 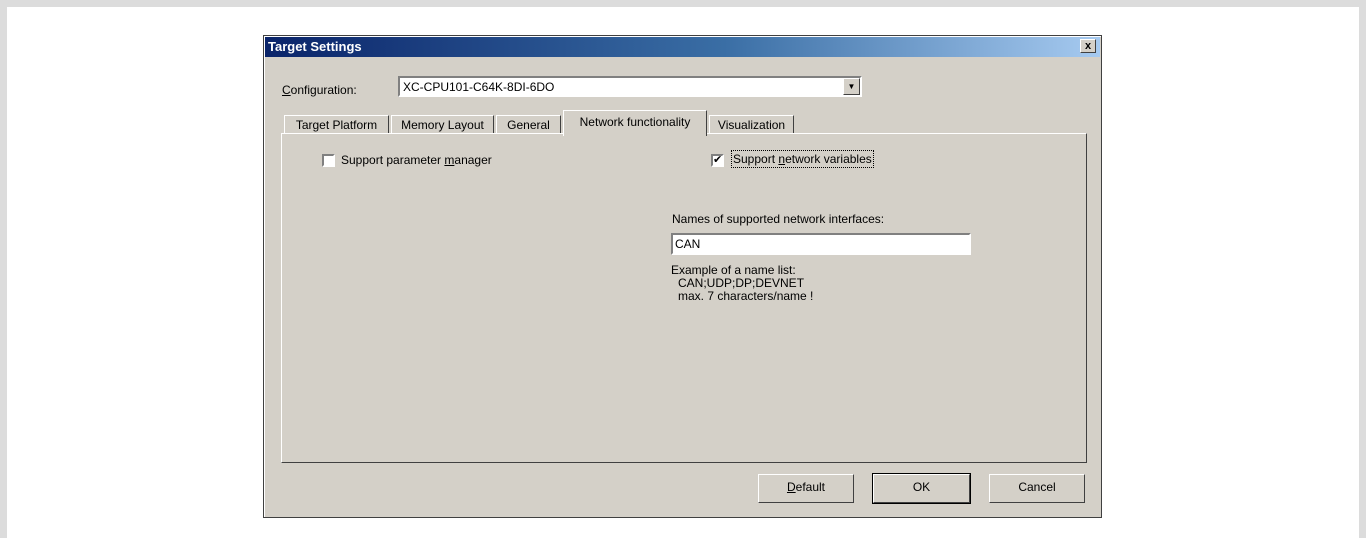 I want to click on default-button: Default, so click(x=806, y=488).